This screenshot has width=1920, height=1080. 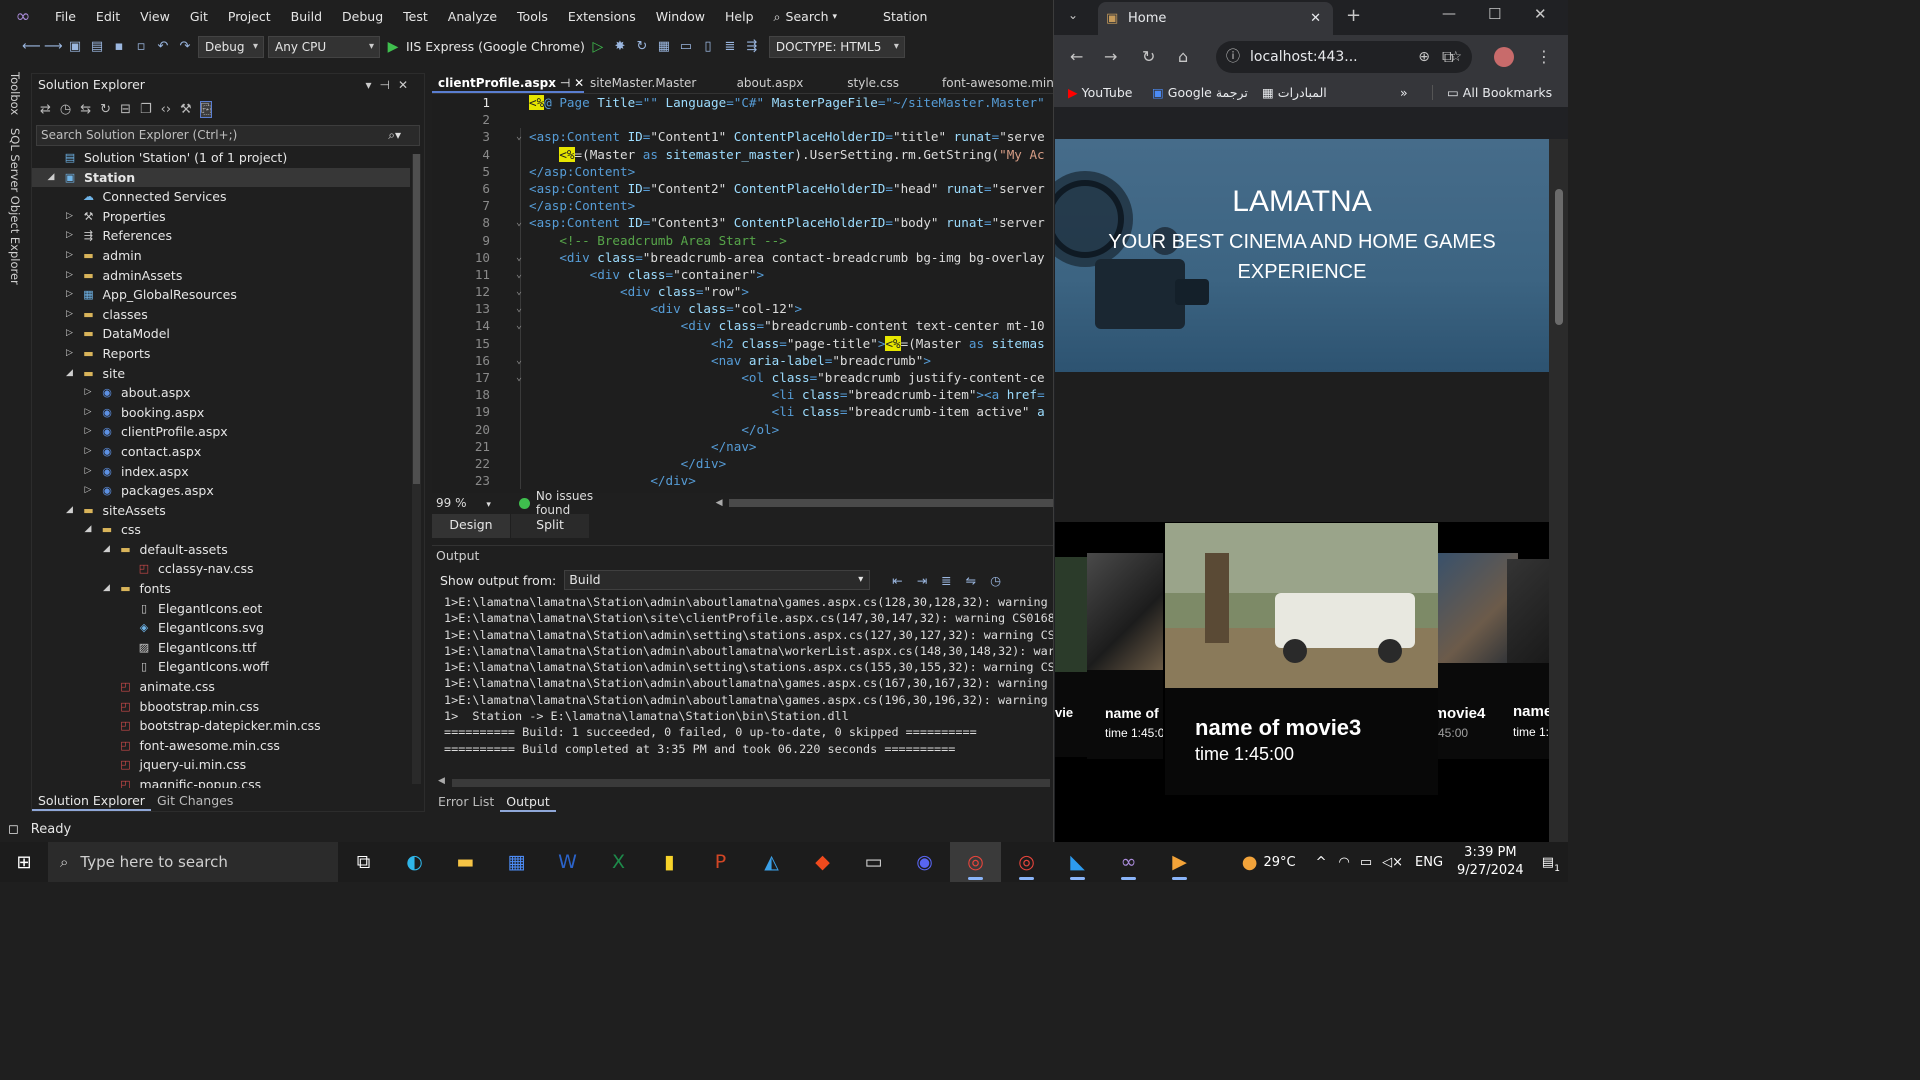 What do you see at coordinates (155, 16) in the screenshot?
I see `menu-view: View` at bounding box center [155, 16].